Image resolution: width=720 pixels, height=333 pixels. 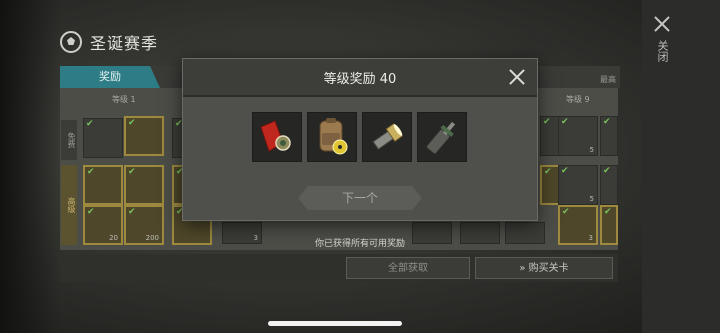 I want to click on left-vignette, so click(x=30, y=166).